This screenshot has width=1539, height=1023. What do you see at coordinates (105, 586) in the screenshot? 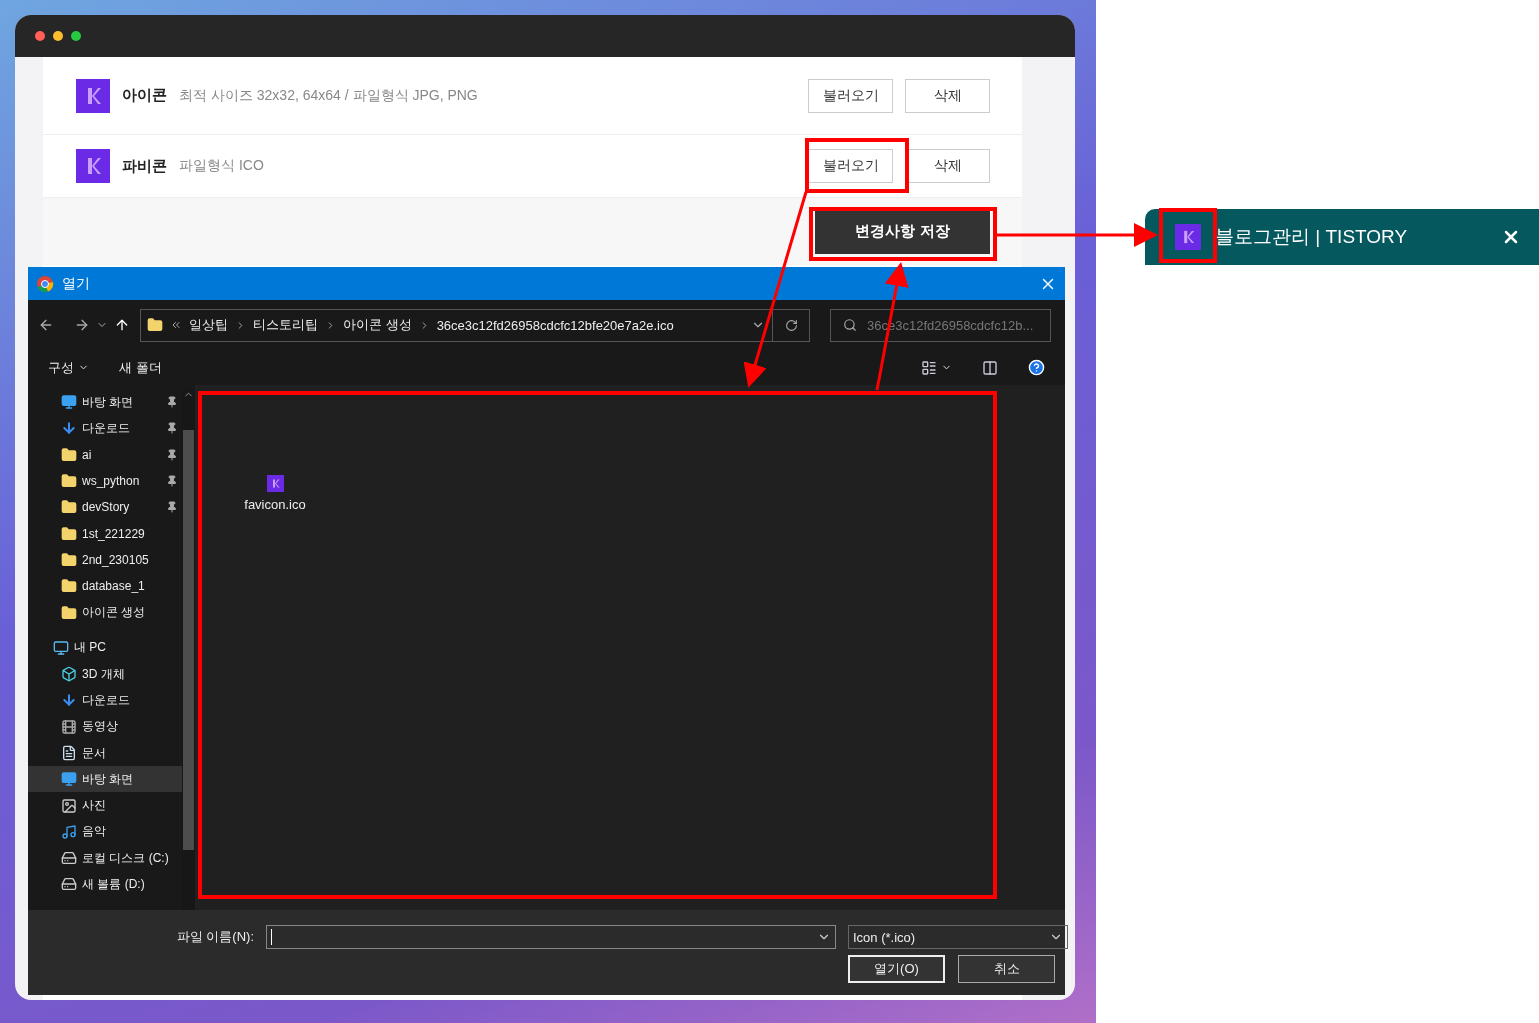
I see `sidebar-item: database_1` at bounding box center [105, 586].